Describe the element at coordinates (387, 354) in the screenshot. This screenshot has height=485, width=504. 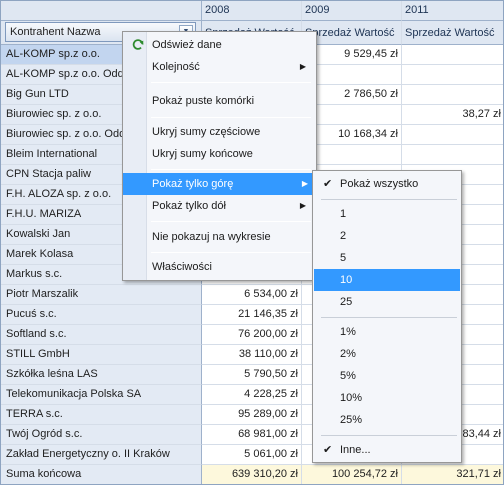
I see `submenu-item-2-percent: 2%` at that location.